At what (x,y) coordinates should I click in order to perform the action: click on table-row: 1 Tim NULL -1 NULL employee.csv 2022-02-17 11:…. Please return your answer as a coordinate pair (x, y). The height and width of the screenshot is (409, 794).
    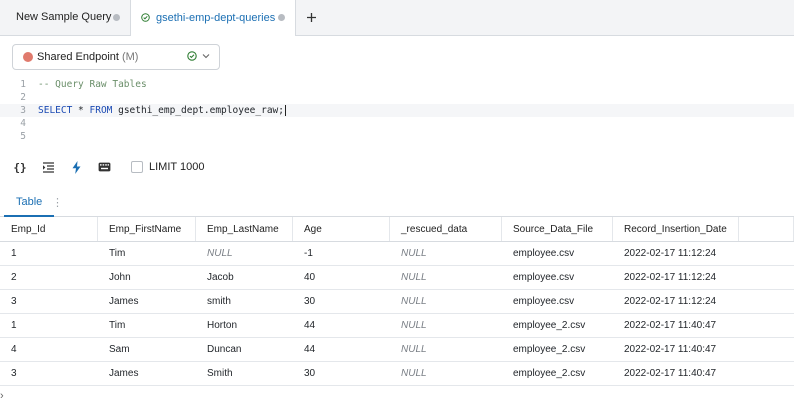
    Looking at the image, I should click on (397, 254).